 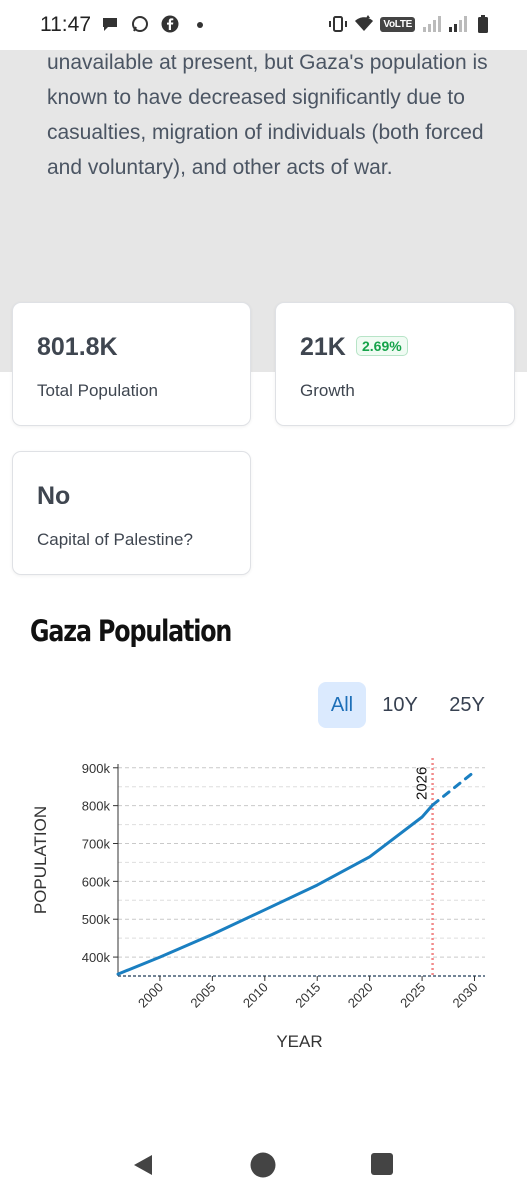 I want to click on chart-title: Gaza Population, so click(x=131, y=631).